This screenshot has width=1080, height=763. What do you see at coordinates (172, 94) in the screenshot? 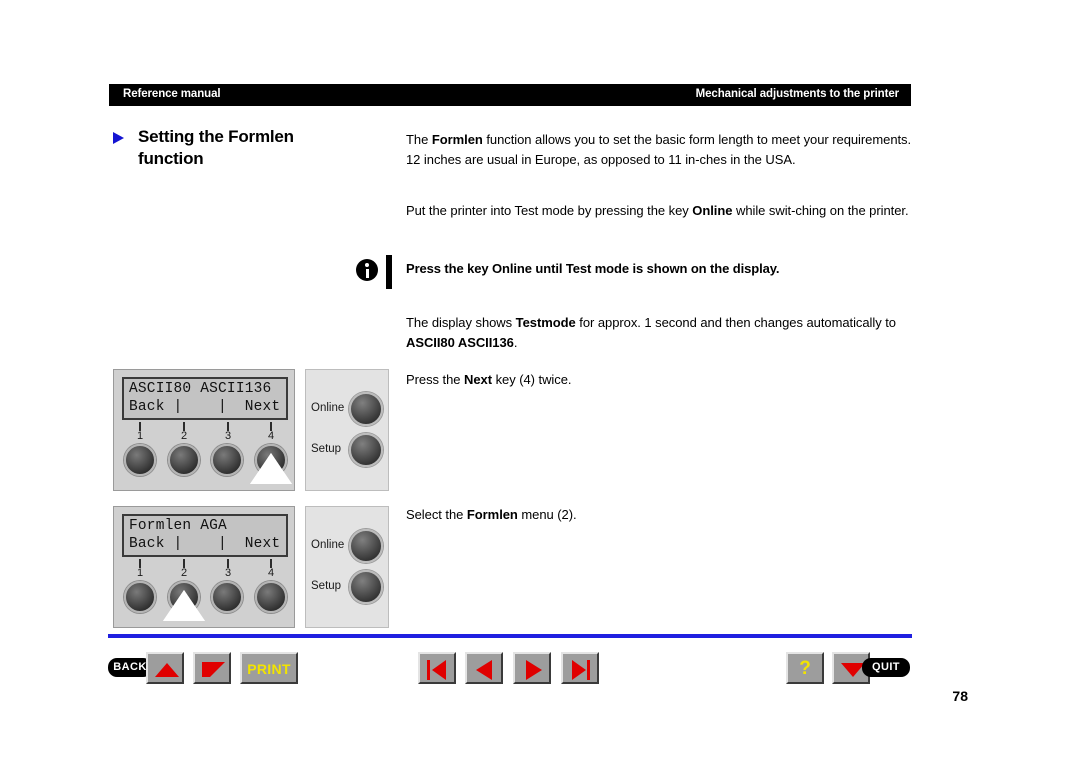
I see `header-left-text: Reference manual` at bounding box center [172, 94].